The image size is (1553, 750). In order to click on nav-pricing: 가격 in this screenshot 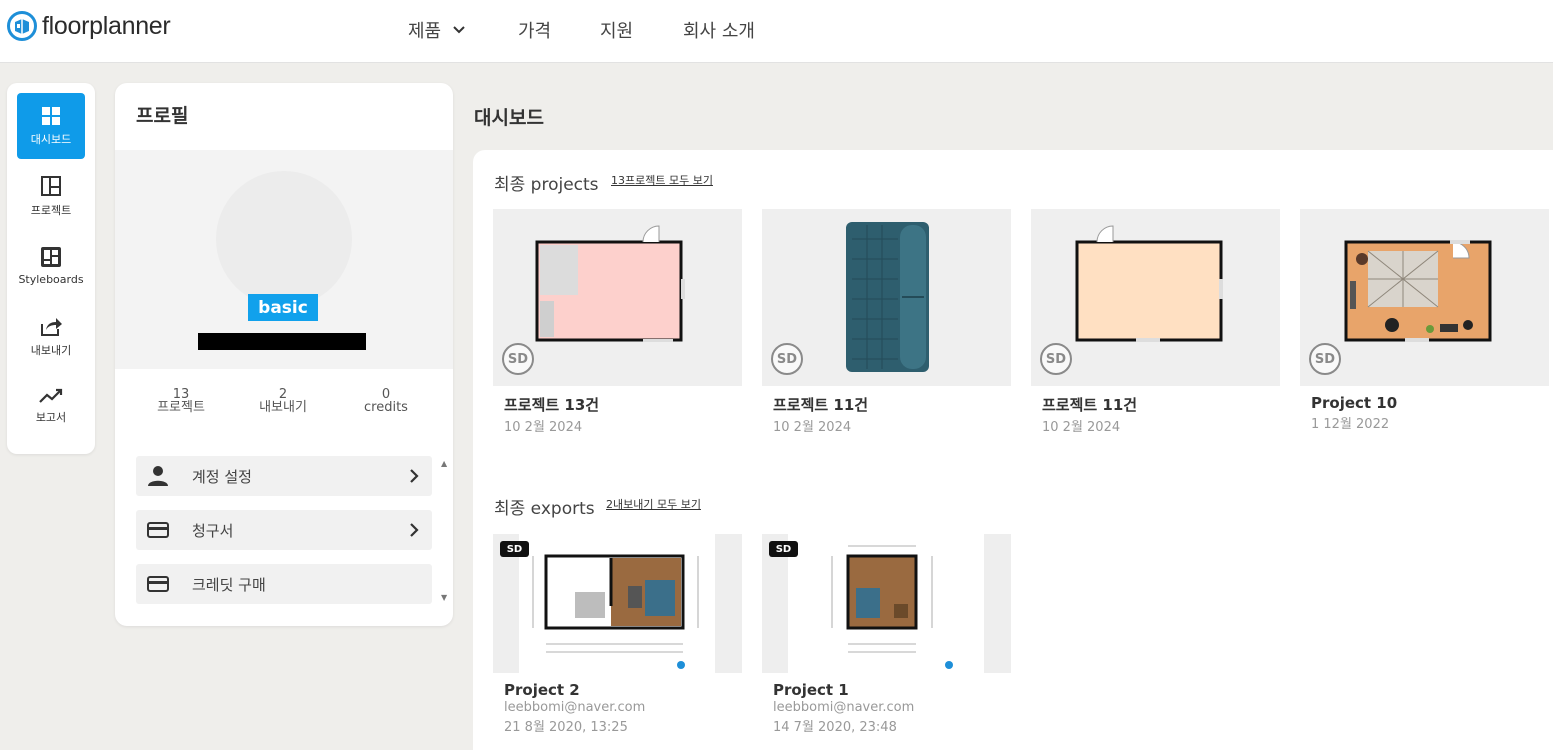, I will do `click(534, 30)`.